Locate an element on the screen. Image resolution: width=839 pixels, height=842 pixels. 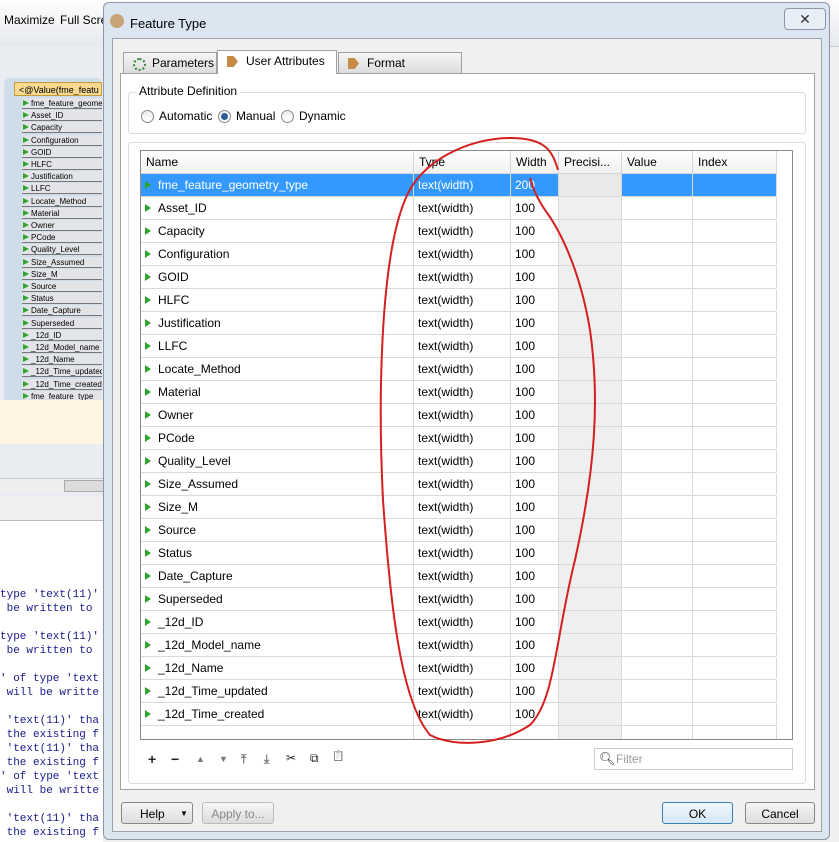
width-cell is located at coordinates (535, 732).